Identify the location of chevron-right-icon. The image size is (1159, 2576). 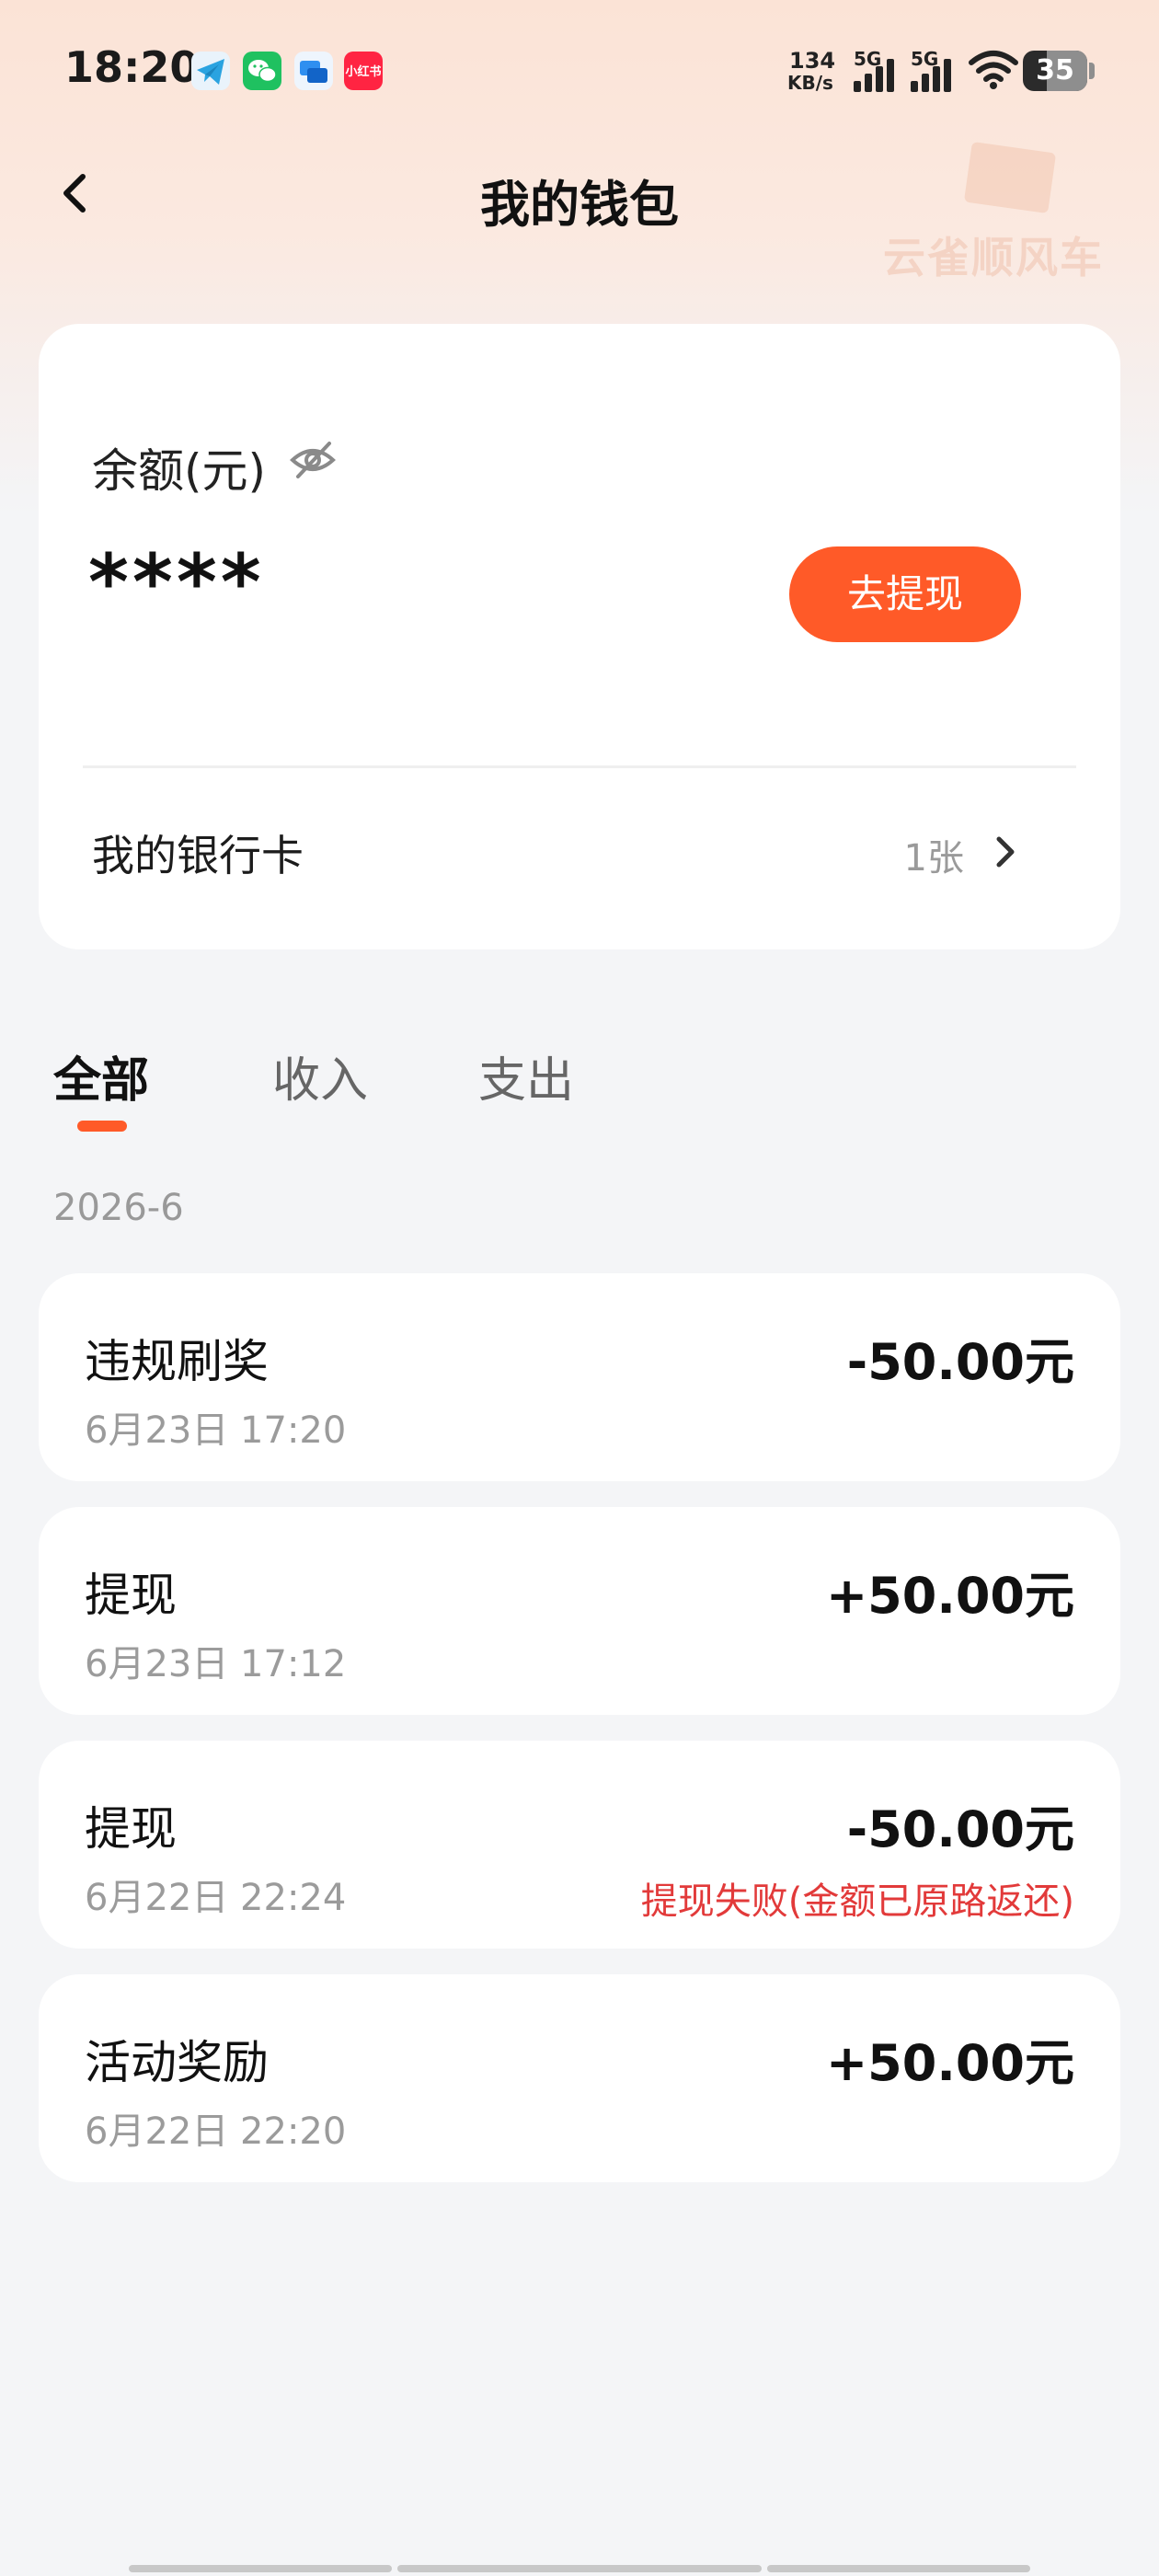
(1005, 852).